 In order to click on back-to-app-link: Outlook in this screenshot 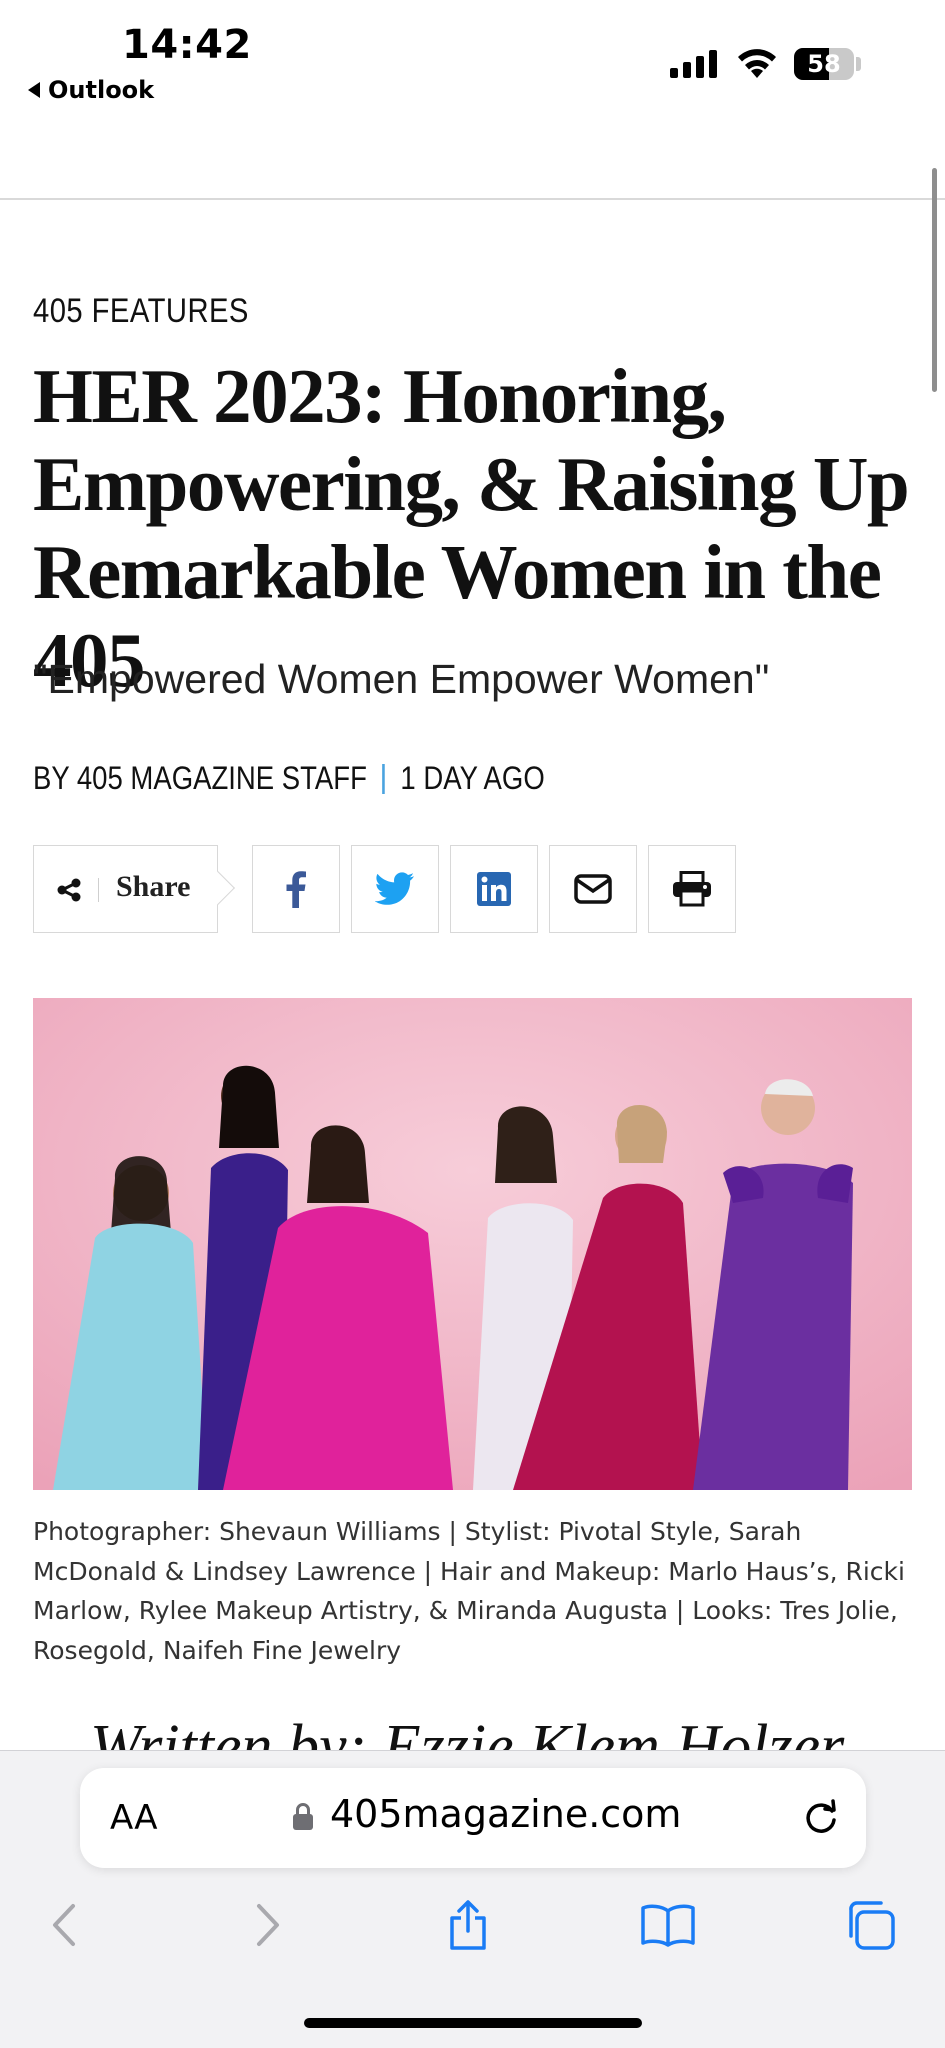, I will do `click(91, 90)`.